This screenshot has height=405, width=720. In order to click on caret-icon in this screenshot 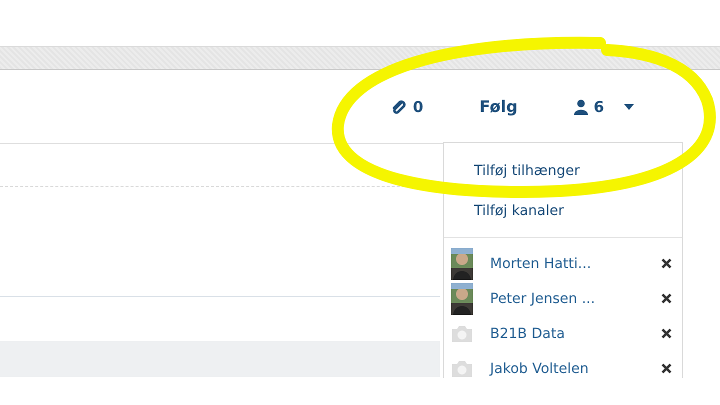, I will do `click(629, 107)`.